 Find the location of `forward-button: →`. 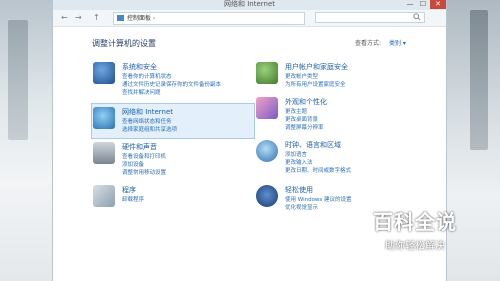

forward-button: → is located at coordinates (78, 17).